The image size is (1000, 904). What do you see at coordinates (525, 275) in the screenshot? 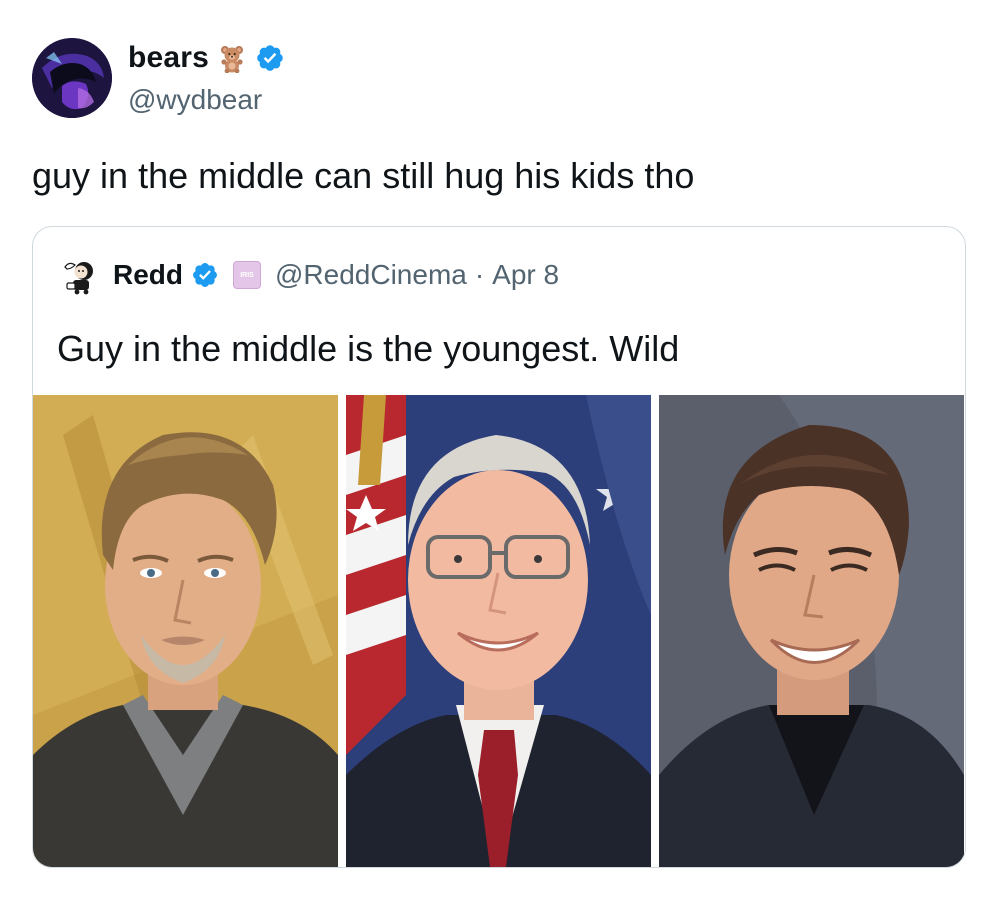
I see `quoted-tweet-date: Apr 8` at bounding box center [525, 275].